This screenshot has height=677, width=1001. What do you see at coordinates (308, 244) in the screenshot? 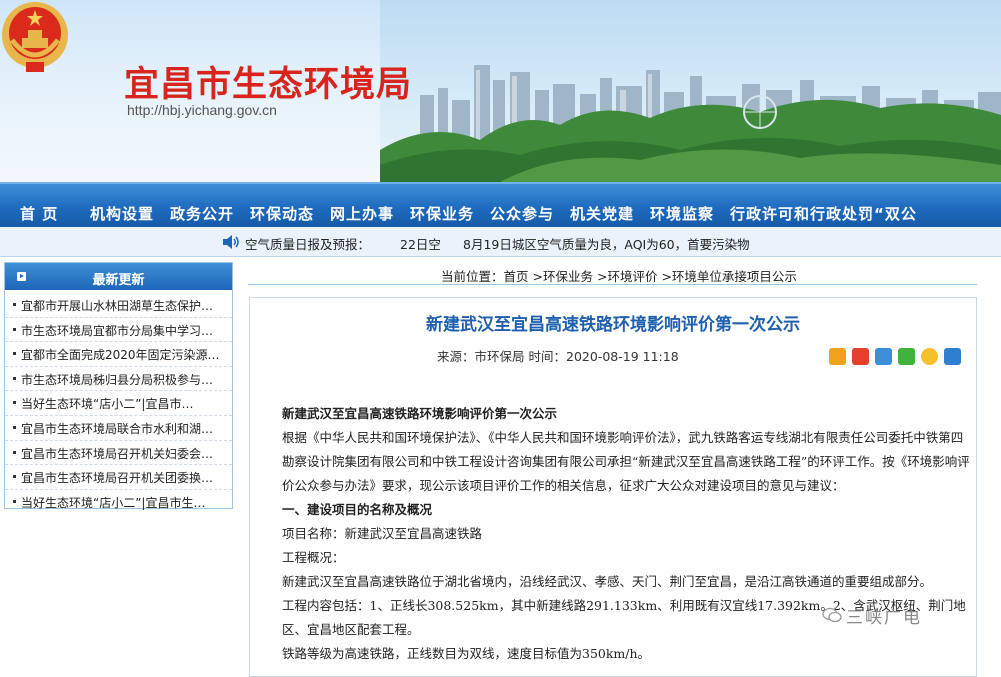
I see `ticker-label: 空气质量日报及预报：` at bounding box center [308, 244].